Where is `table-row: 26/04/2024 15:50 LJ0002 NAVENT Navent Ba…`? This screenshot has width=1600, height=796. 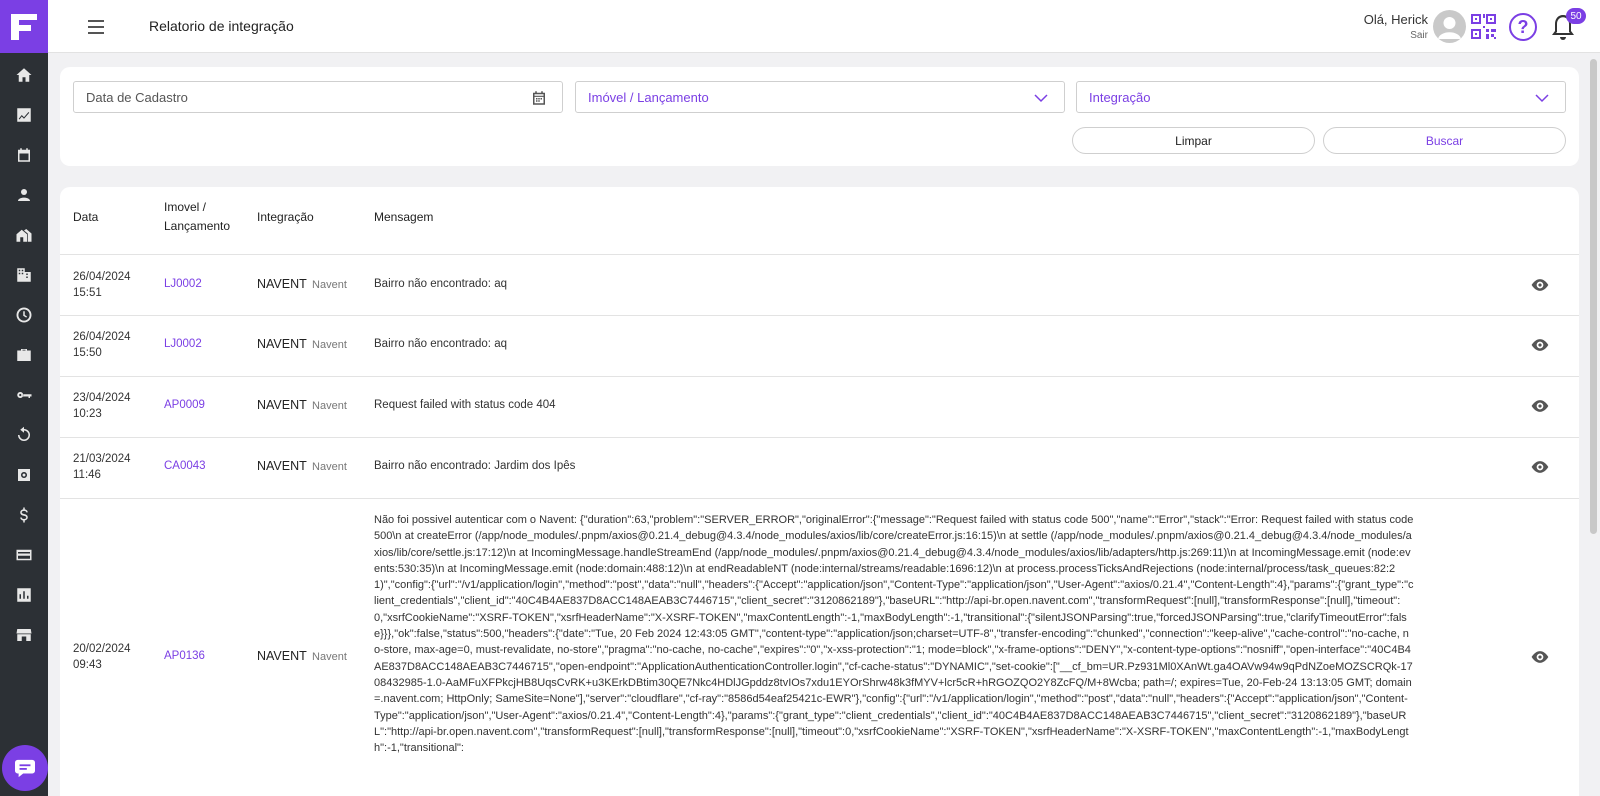 table-row: 26/04/2024 15:50 LJ0002 NAVENT Navent Ba… is located at coordinates (819, 346).